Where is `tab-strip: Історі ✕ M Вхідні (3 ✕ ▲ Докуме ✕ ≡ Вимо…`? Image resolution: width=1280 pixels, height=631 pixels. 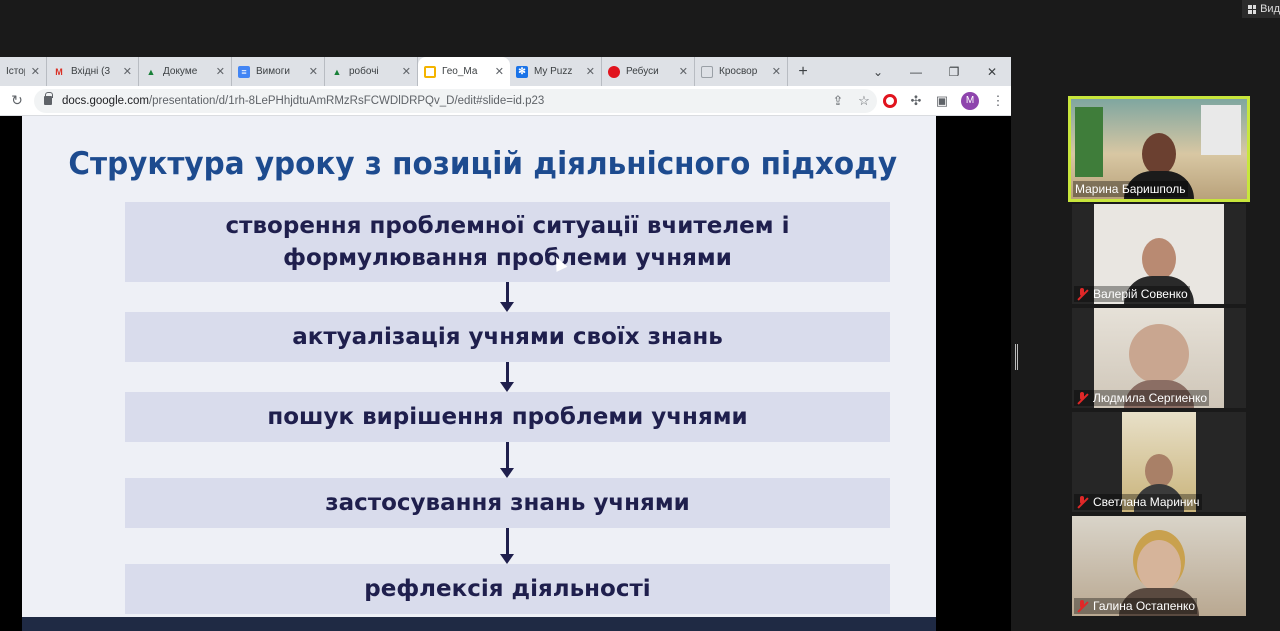
tab-strip: Історі ✕ M Вхідні (3 ✕ ▲ Докуме ✕ ≡ Вимо… is located at coordinates (505, 71).